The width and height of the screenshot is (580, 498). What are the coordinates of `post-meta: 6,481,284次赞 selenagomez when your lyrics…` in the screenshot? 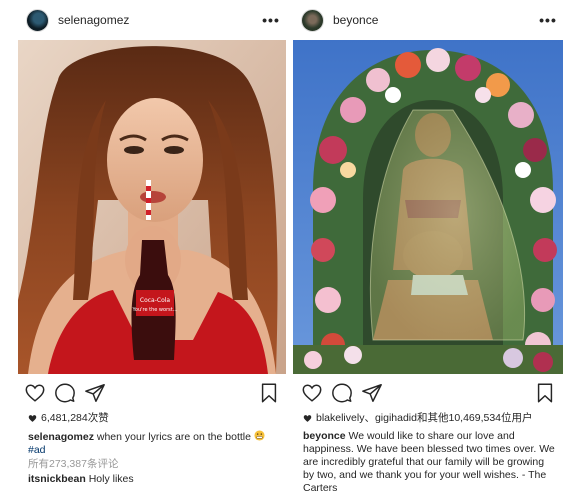 It's located at (154, 449).